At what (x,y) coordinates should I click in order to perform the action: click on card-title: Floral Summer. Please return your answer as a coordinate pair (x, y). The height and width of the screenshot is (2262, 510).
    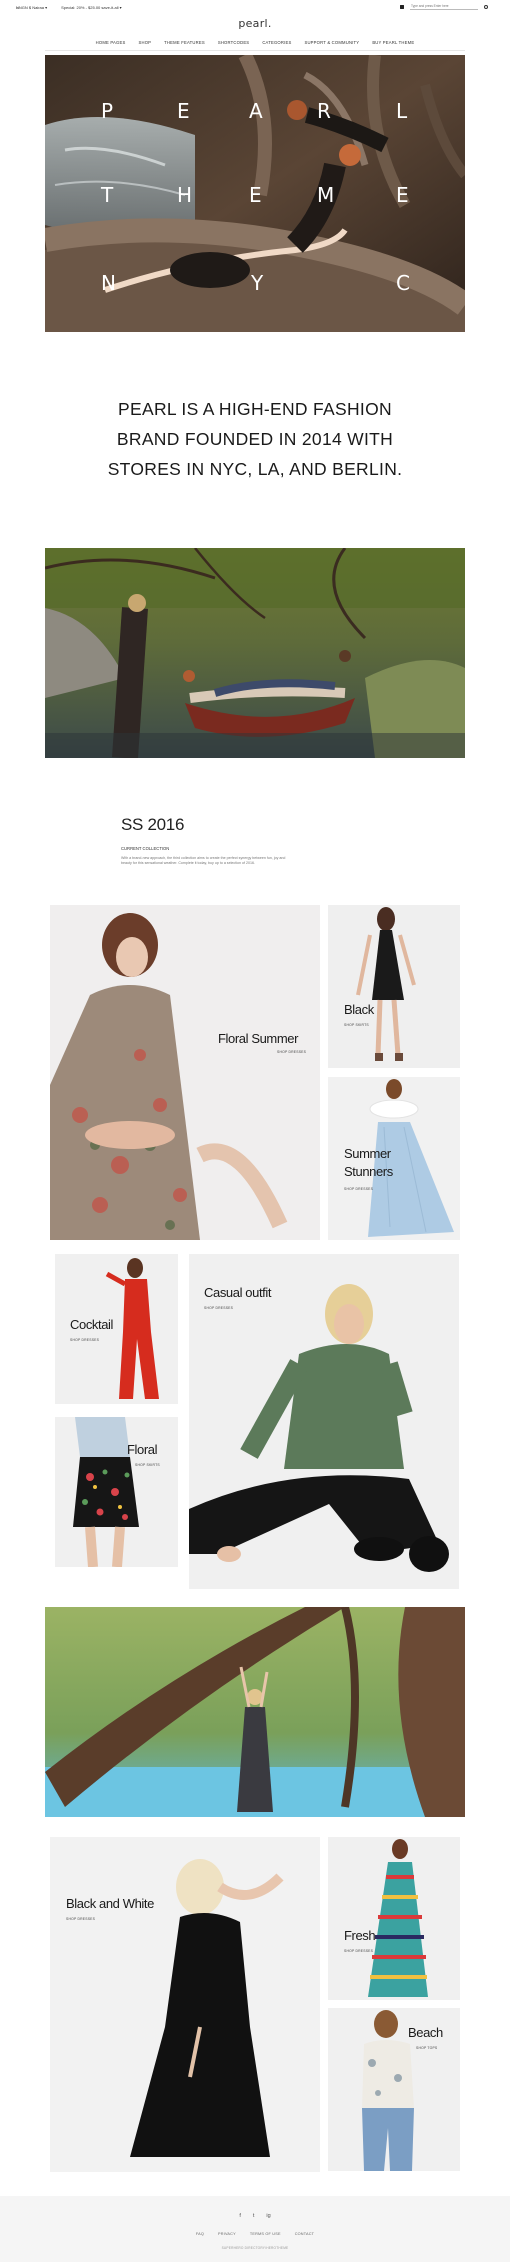
    Looking at the image, I should click on (258, 1038).